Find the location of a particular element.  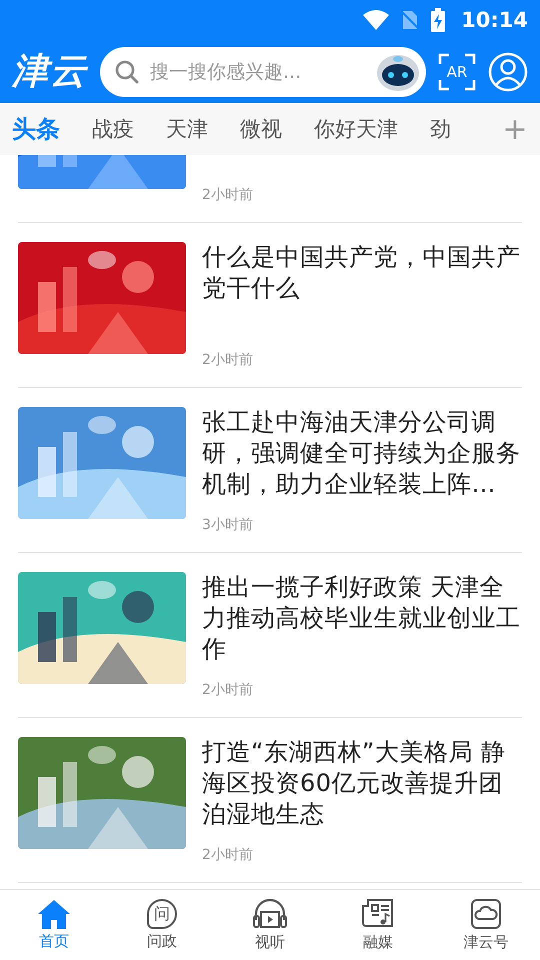

category-tab: 天津 is located at coordinates (187, 129).